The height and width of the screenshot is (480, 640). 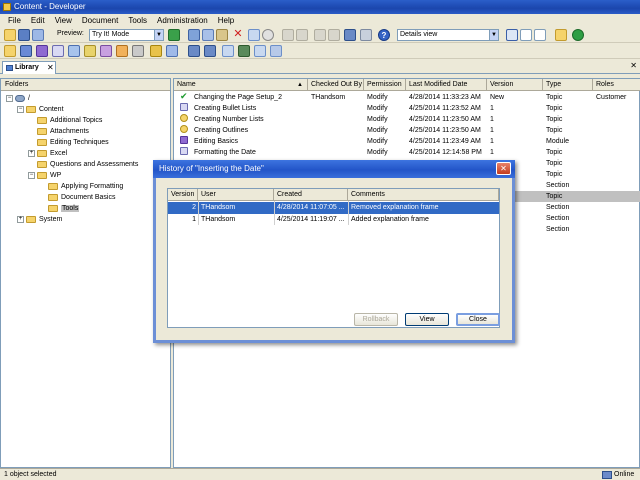 I want to click on preview-mode-select: Try It! Mode ▼, so click(x=126, y=35).